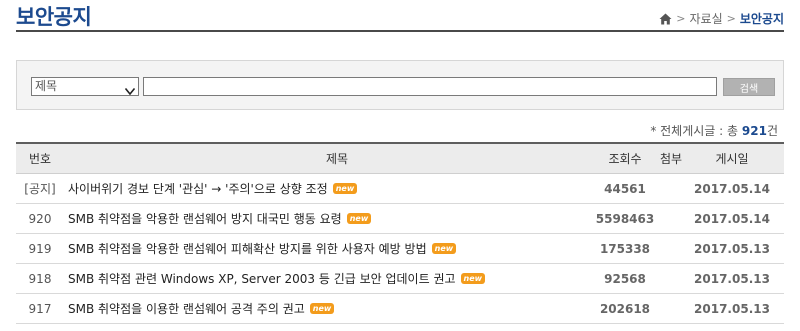  I want to click on column-header-views: 조회수, so click(625, 159).